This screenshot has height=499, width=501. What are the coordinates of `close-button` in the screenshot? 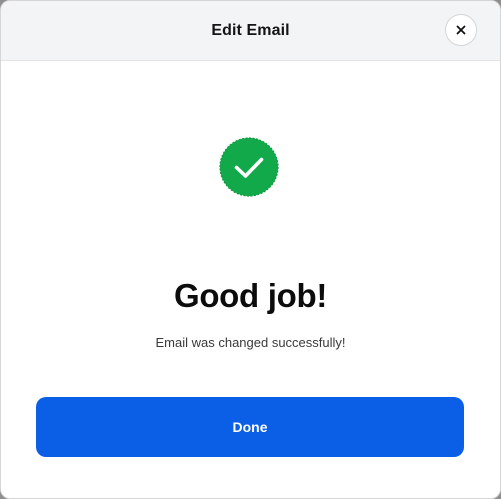 It's located at (461, 30).